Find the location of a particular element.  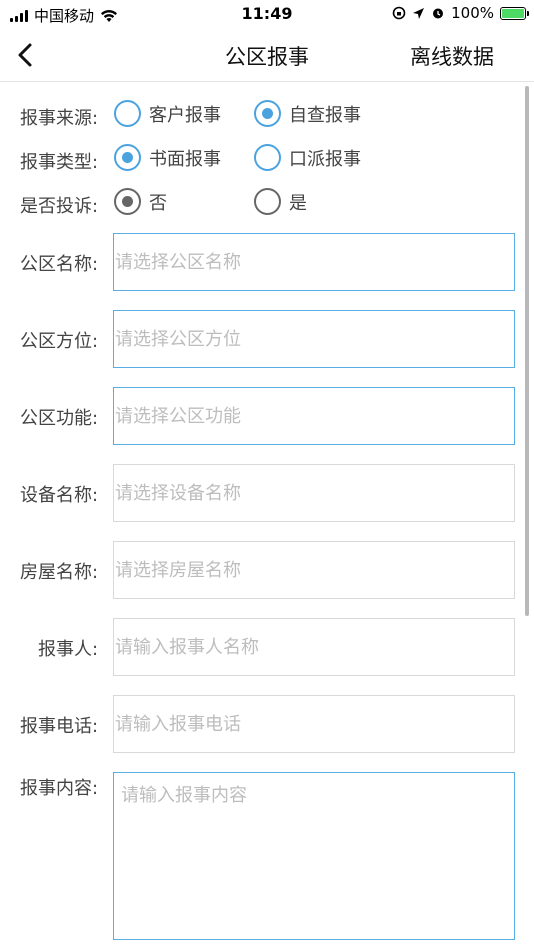

report-source-option-self: 自查报事 is located at coordinates (307, 113).